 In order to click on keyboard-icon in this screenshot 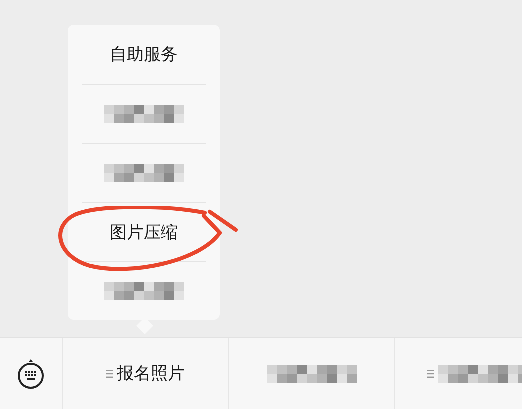, I will do `click(31, 373)`.